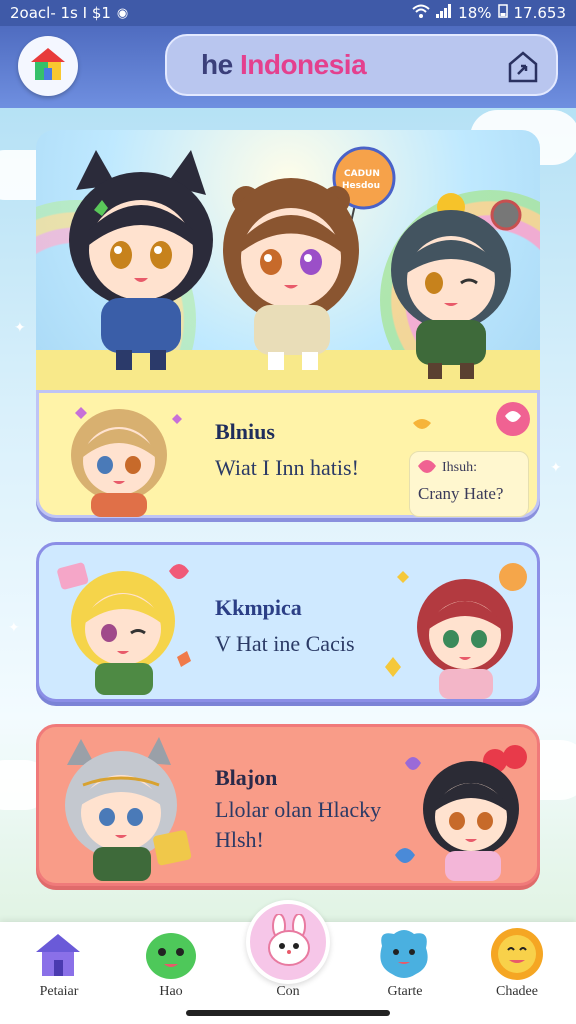  I want to click on nav-item-gtarte: Gtarte, so click(405, 967).